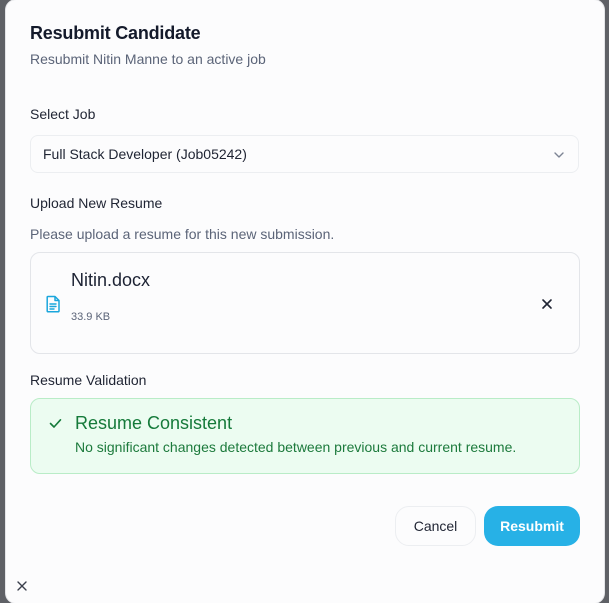 The width and height of the screenshot is (609, 603). Describe the element at coordinates (91, 317) in the screenshot. I see `file-size: 33.9 KB` at that location.